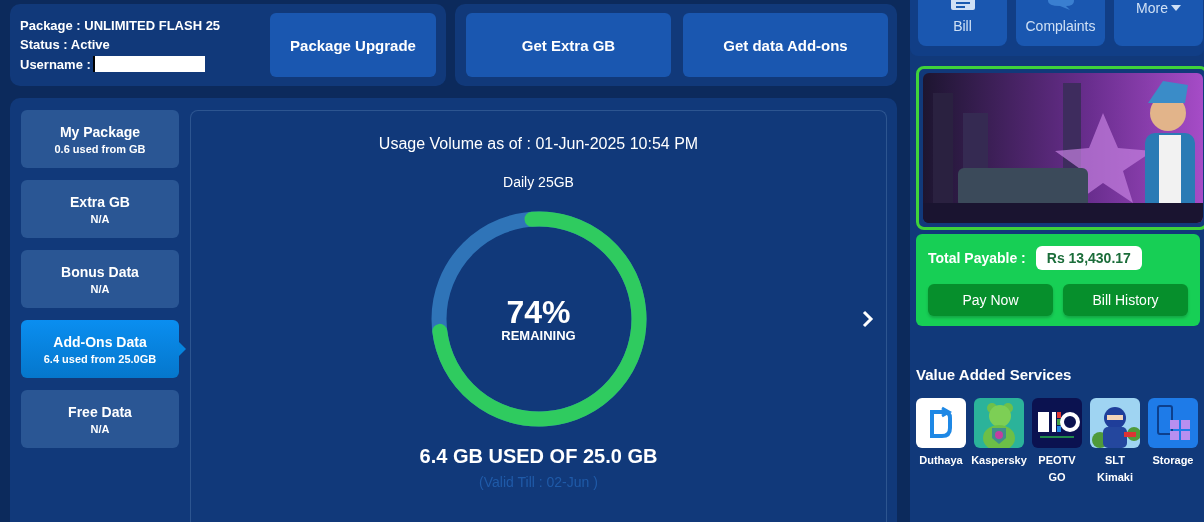 Image resolution: width=1204 pixels, height=522 pixels. What do you see at coordinates (100, 349) in the screenshot?
I see `data-type-tab: Add-Ons Data 6.4 used from 25.0GB` at bounding box center [100, 349].